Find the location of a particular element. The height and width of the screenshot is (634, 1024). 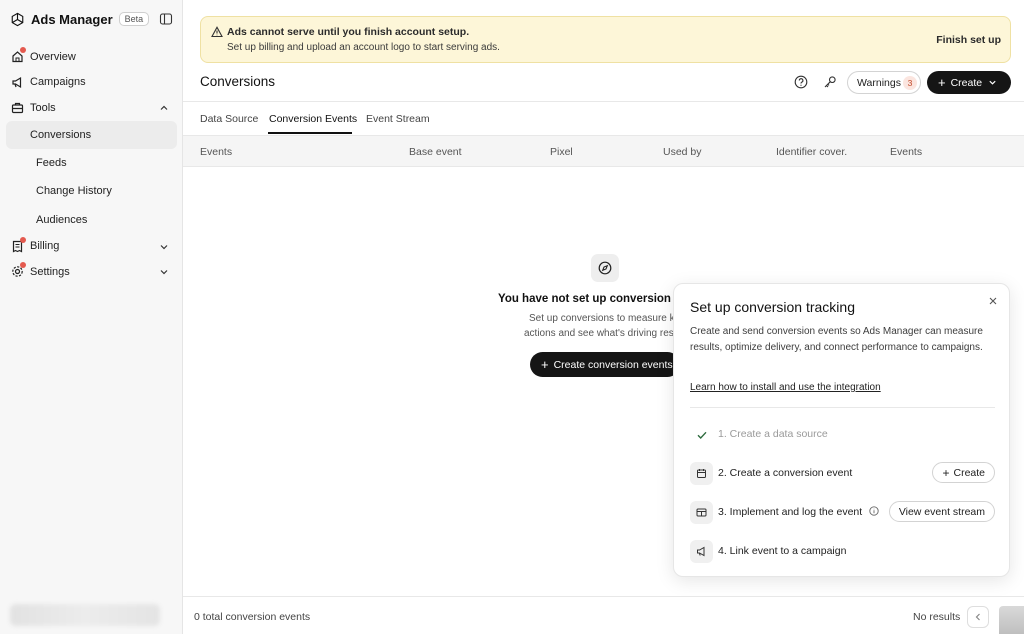

sidebar-item-overview: Overview is located at coordinates (91, 57).